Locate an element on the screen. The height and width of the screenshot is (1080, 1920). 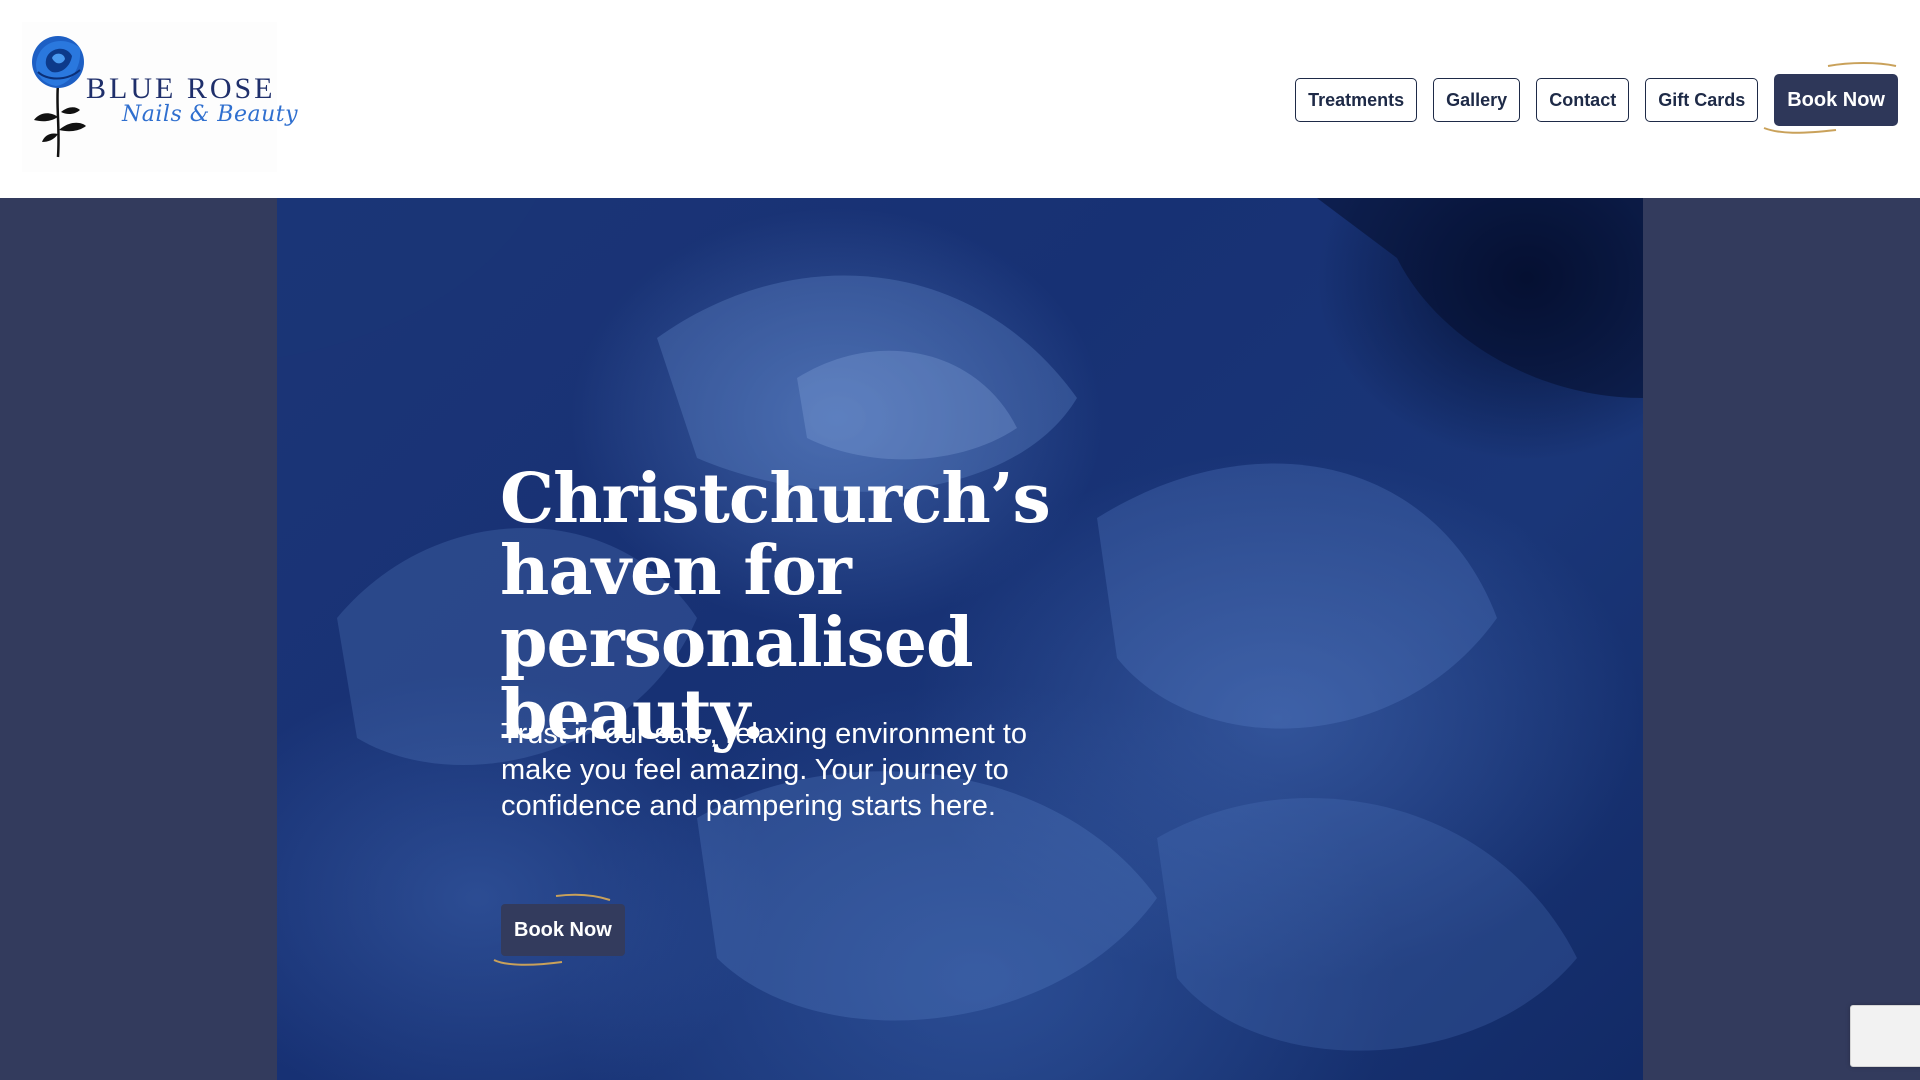
nav-gallery: Gallery is located at coordinates (1477, 100).